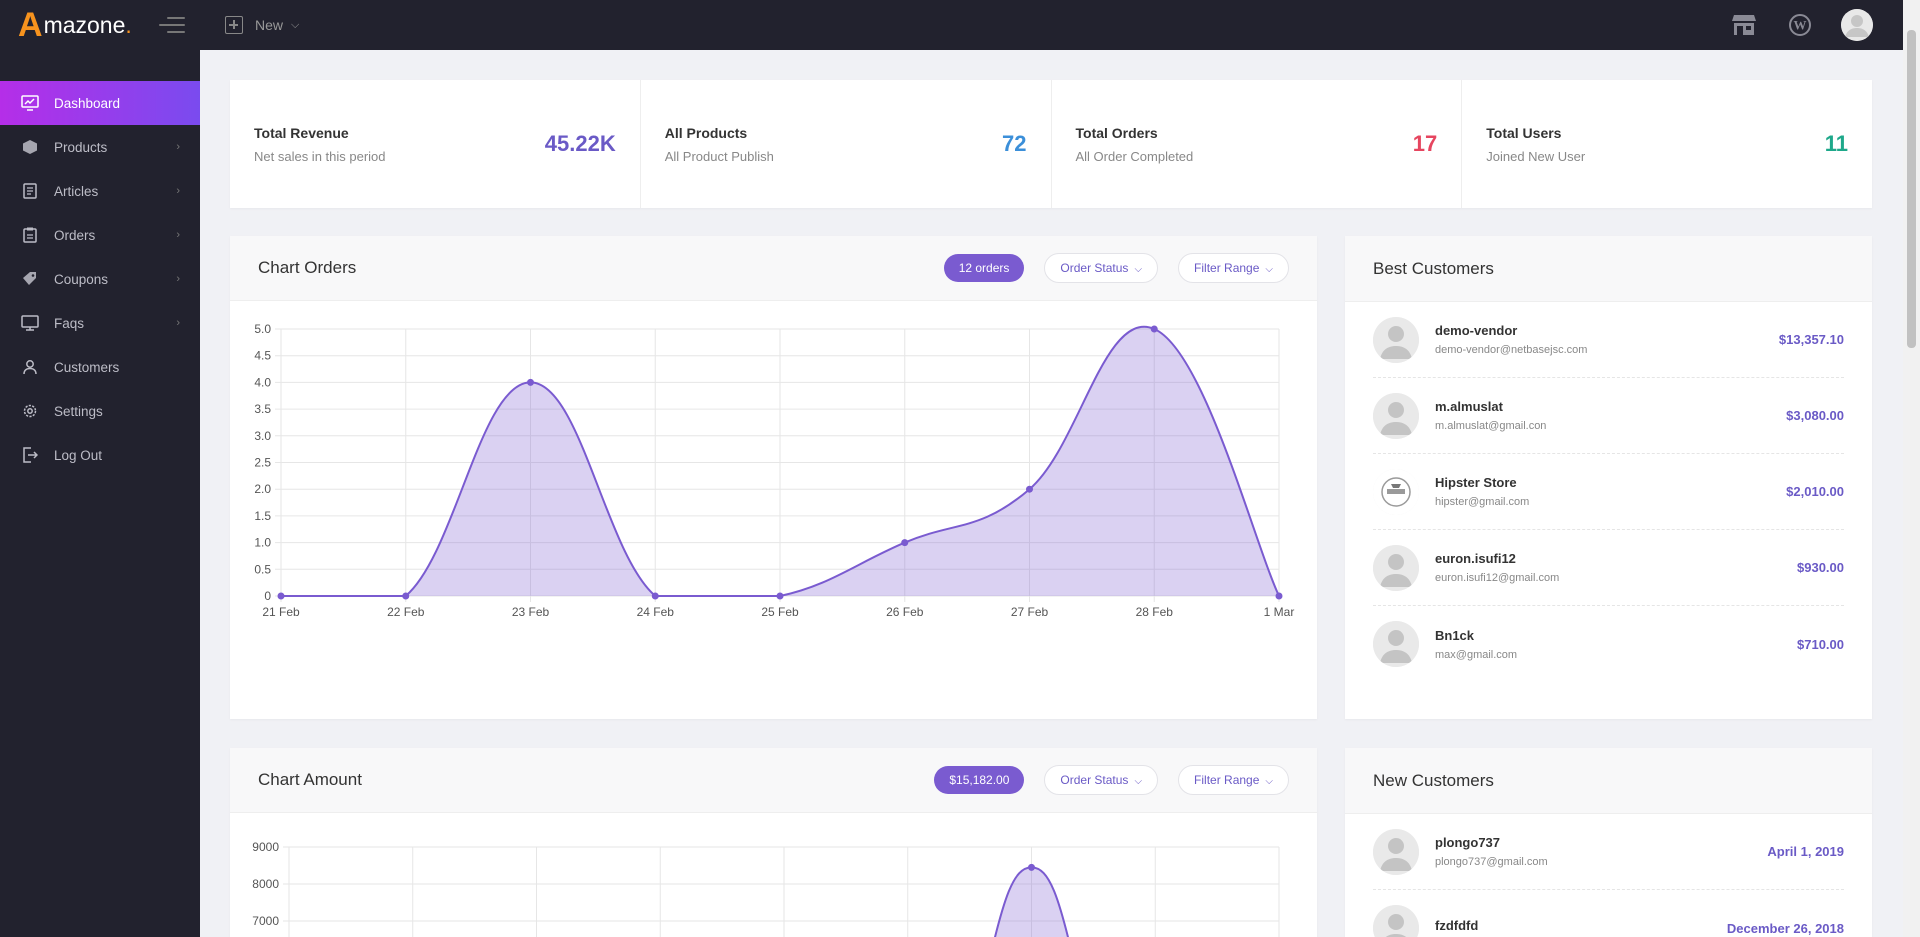 Image resolution: width=1920 pixels, height=937 pixels. I want to click on brand-logo: A mazone ., so click(77, 25).